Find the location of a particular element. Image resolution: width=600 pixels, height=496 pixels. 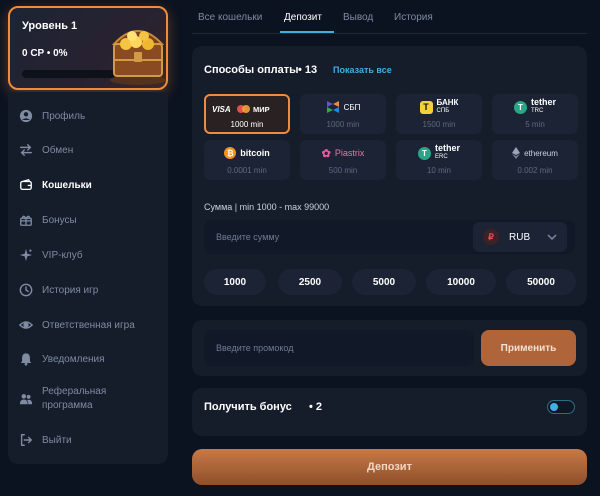

sidebar-item-label: Ответственная игра is located at coordinates (88, 325).